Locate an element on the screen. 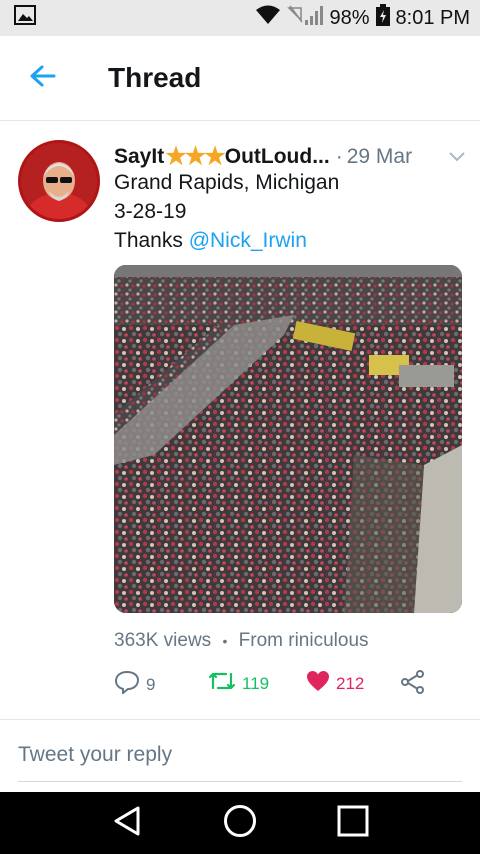 This screenshot has width=480, height=854. retweet-icon is located at coordinates (222, 683).